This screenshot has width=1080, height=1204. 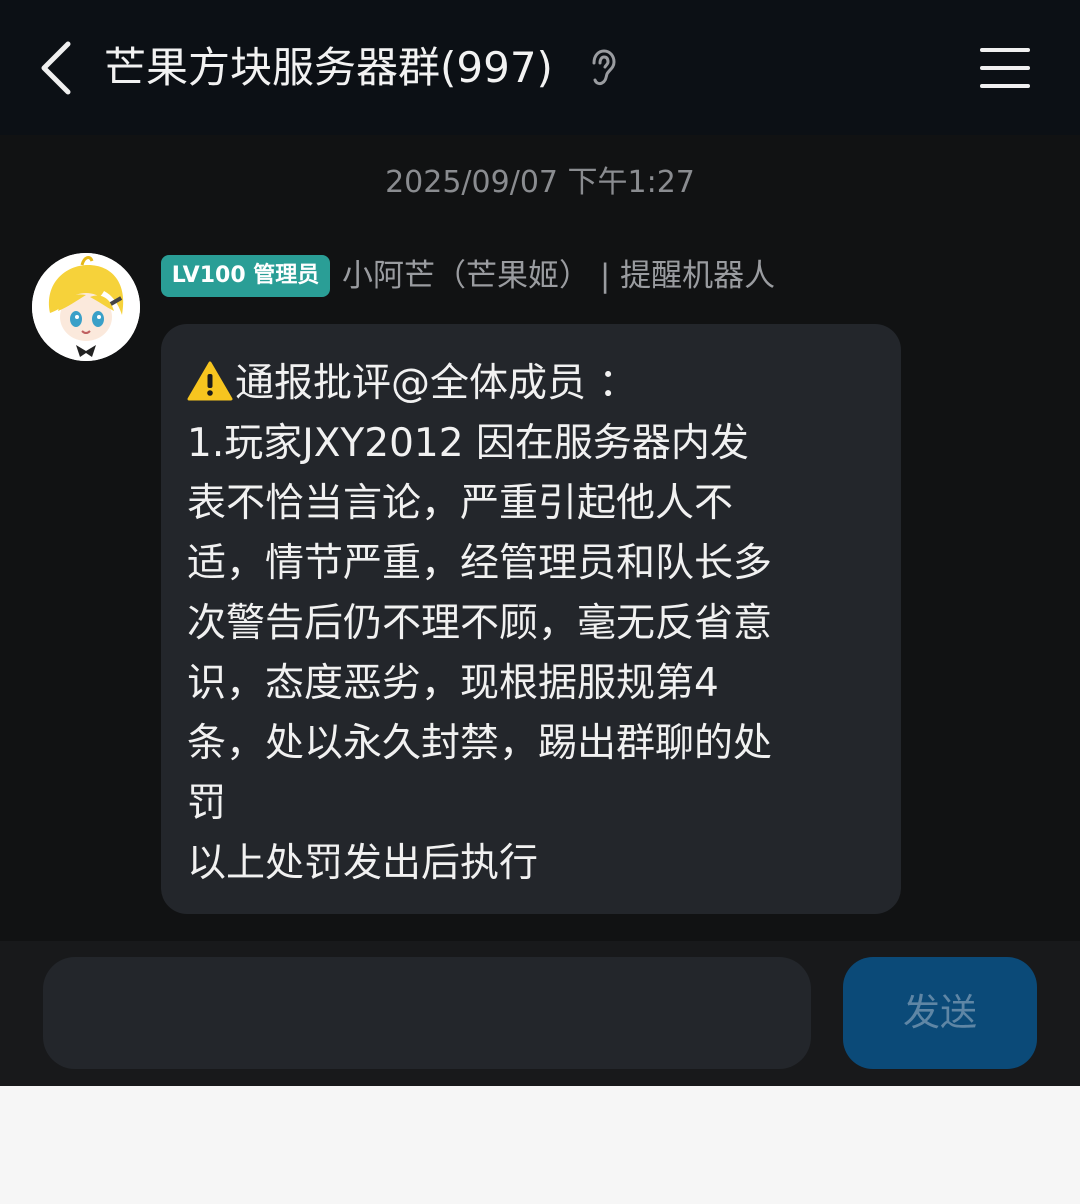 I want to click on message-line: 以上处罚发出后执行, so click(x=363, y=863).